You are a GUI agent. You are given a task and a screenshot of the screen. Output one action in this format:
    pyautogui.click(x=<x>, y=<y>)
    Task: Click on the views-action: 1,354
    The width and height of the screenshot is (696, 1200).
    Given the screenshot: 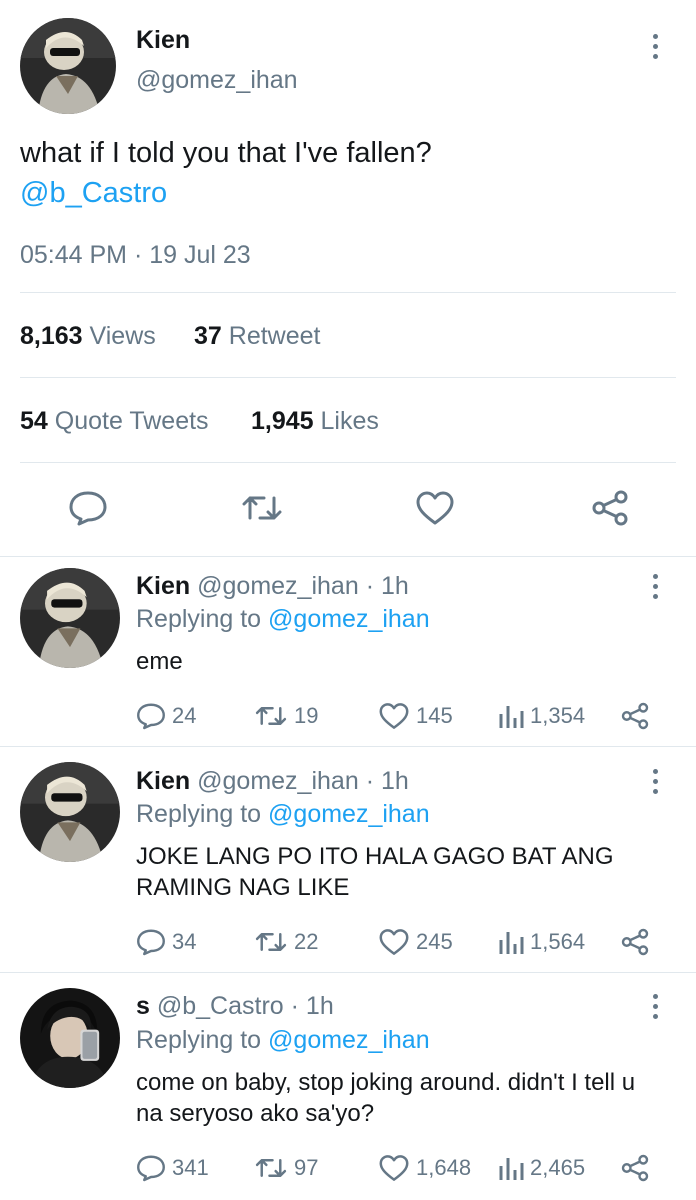 What is the action you would take?
    pyautogui.click(x=541, y=716)
    